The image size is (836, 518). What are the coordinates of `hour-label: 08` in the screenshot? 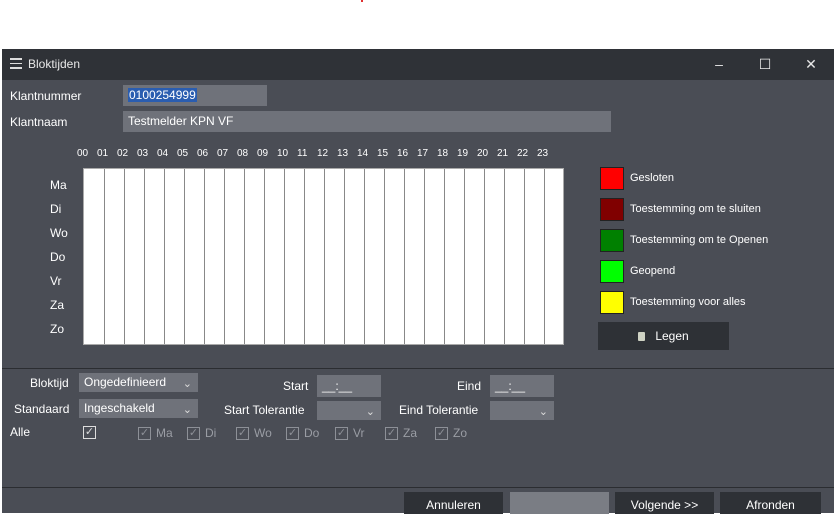 It's located at (243, 153).